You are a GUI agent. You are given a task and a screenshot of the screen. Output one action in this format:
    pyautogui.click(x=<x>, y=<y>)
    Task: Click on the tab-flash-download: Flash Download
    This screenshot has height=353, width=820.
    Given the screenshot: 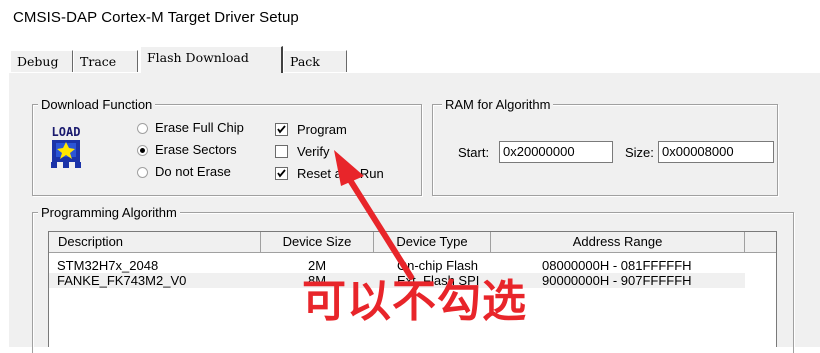 What is the action you would take?
    pyautogui.click(x=211, y=59)
    